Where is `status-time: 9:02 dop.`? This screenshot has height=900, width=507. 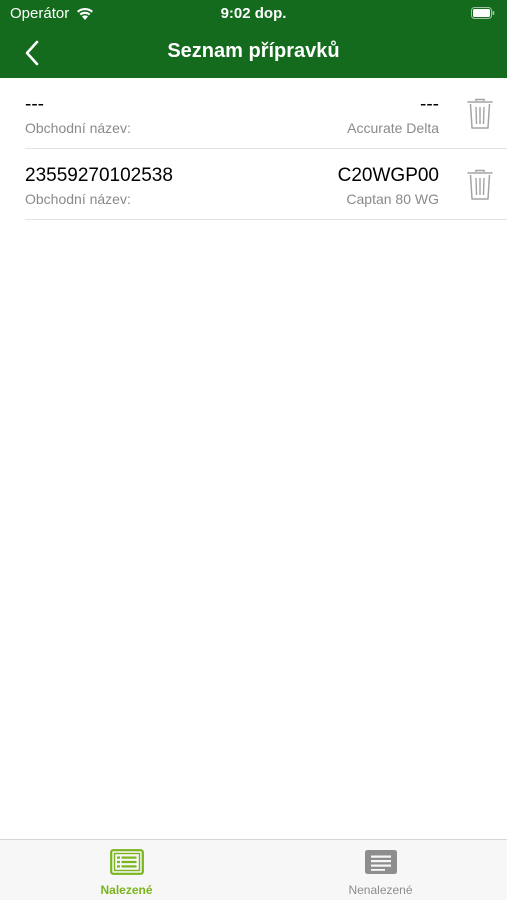
status-time: 9:02 dop. is located at coordinates (253, 13).